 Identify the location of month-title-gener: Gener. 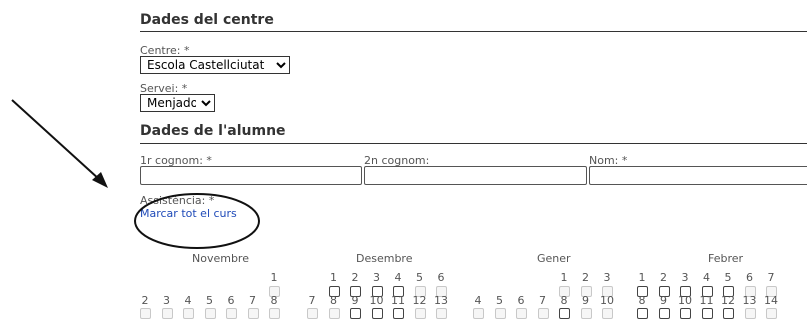
(554, 258).